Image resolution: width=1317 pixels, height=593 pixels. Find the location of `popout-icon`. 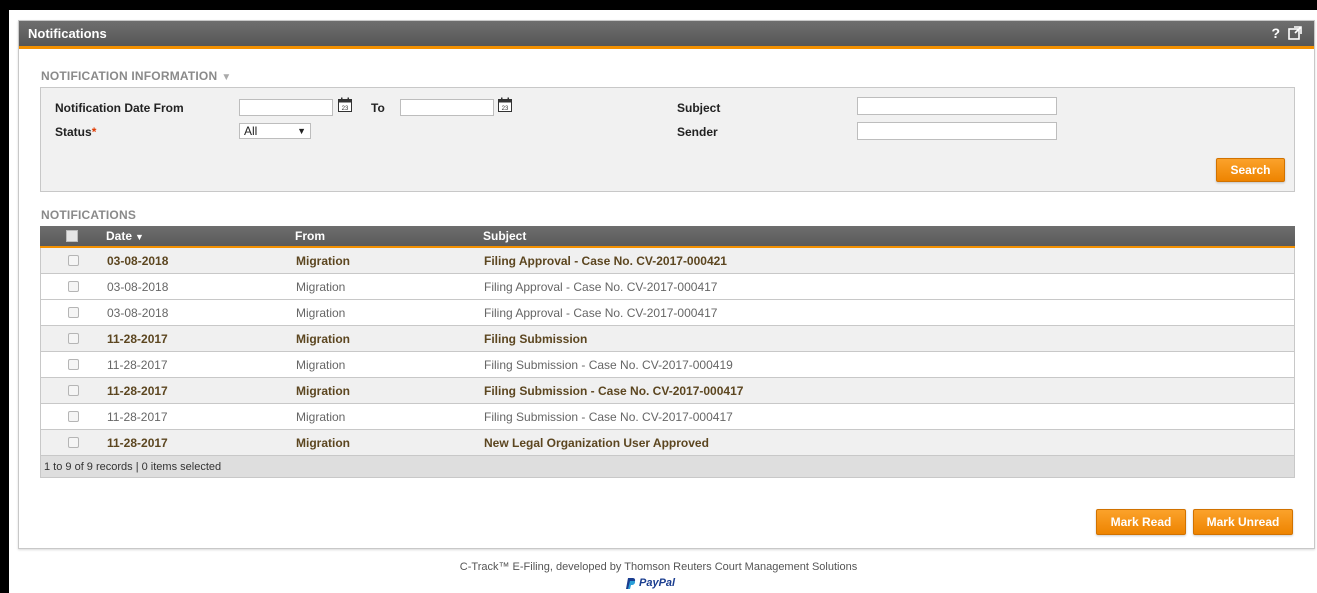

popout-icon is located at coordinates (1295, 33).